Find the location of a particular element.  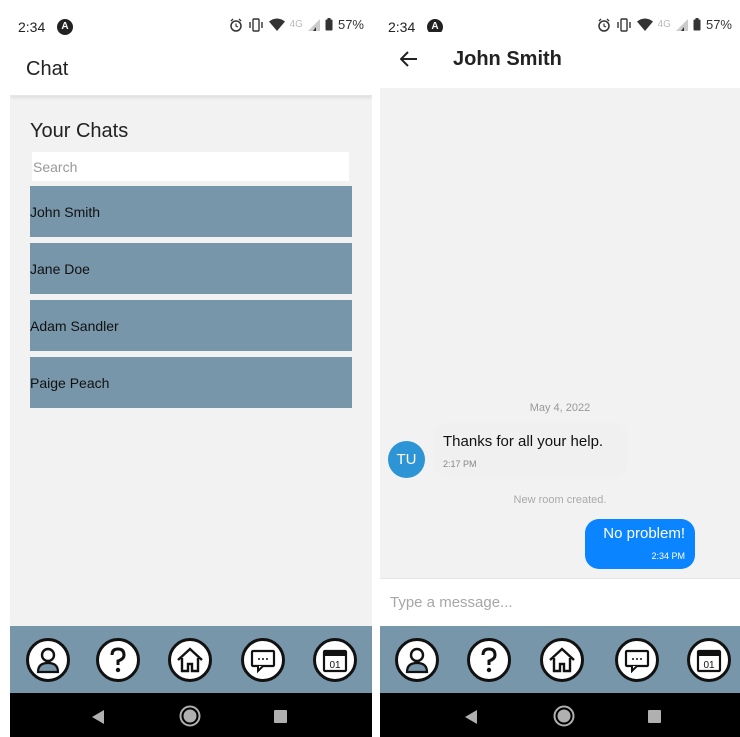

message-input is located at coordinates (550, 602).